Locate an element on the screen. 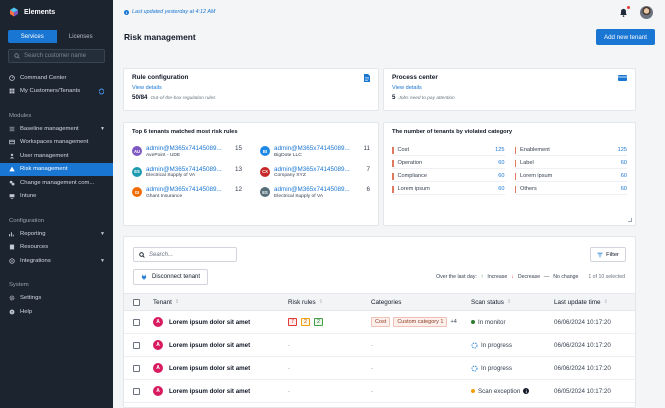 The height and width of the screenshot is (408, 665). sidebar-item-intune: Intune is located at coordinates (56, 197).